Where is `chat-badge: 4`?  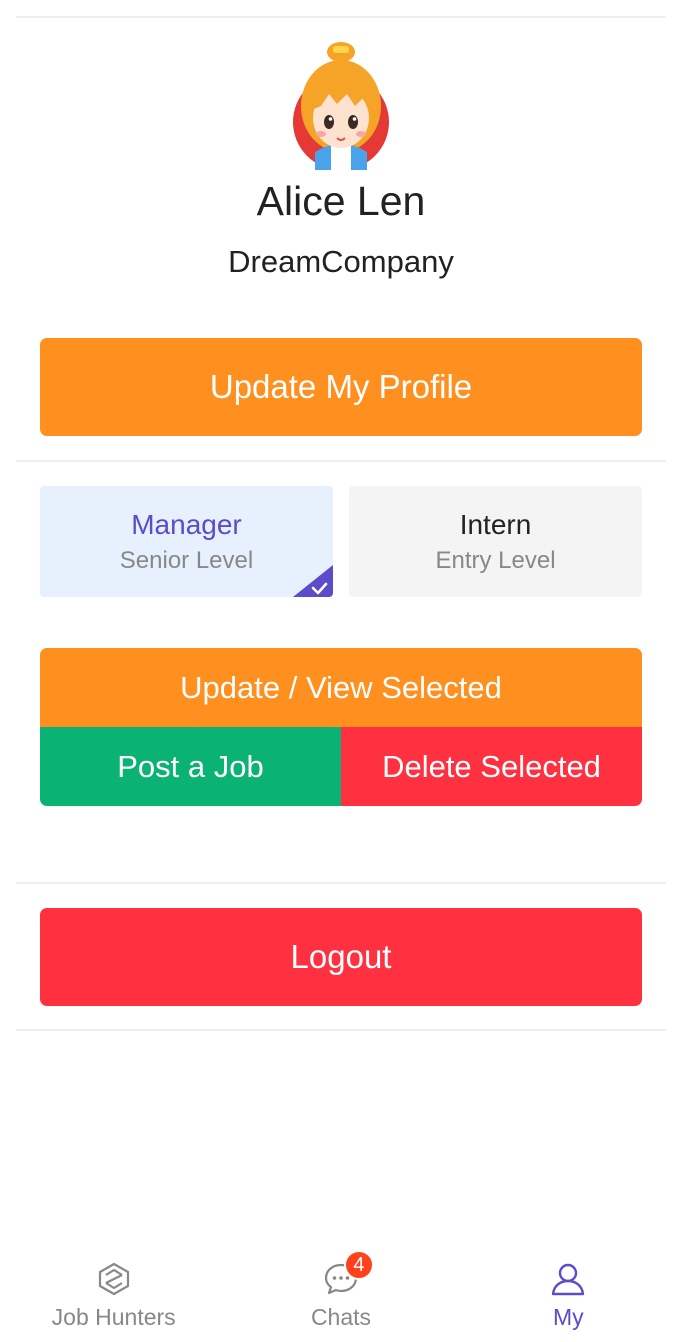 chat-badge: 4 is located at coordinates (358, 1265).